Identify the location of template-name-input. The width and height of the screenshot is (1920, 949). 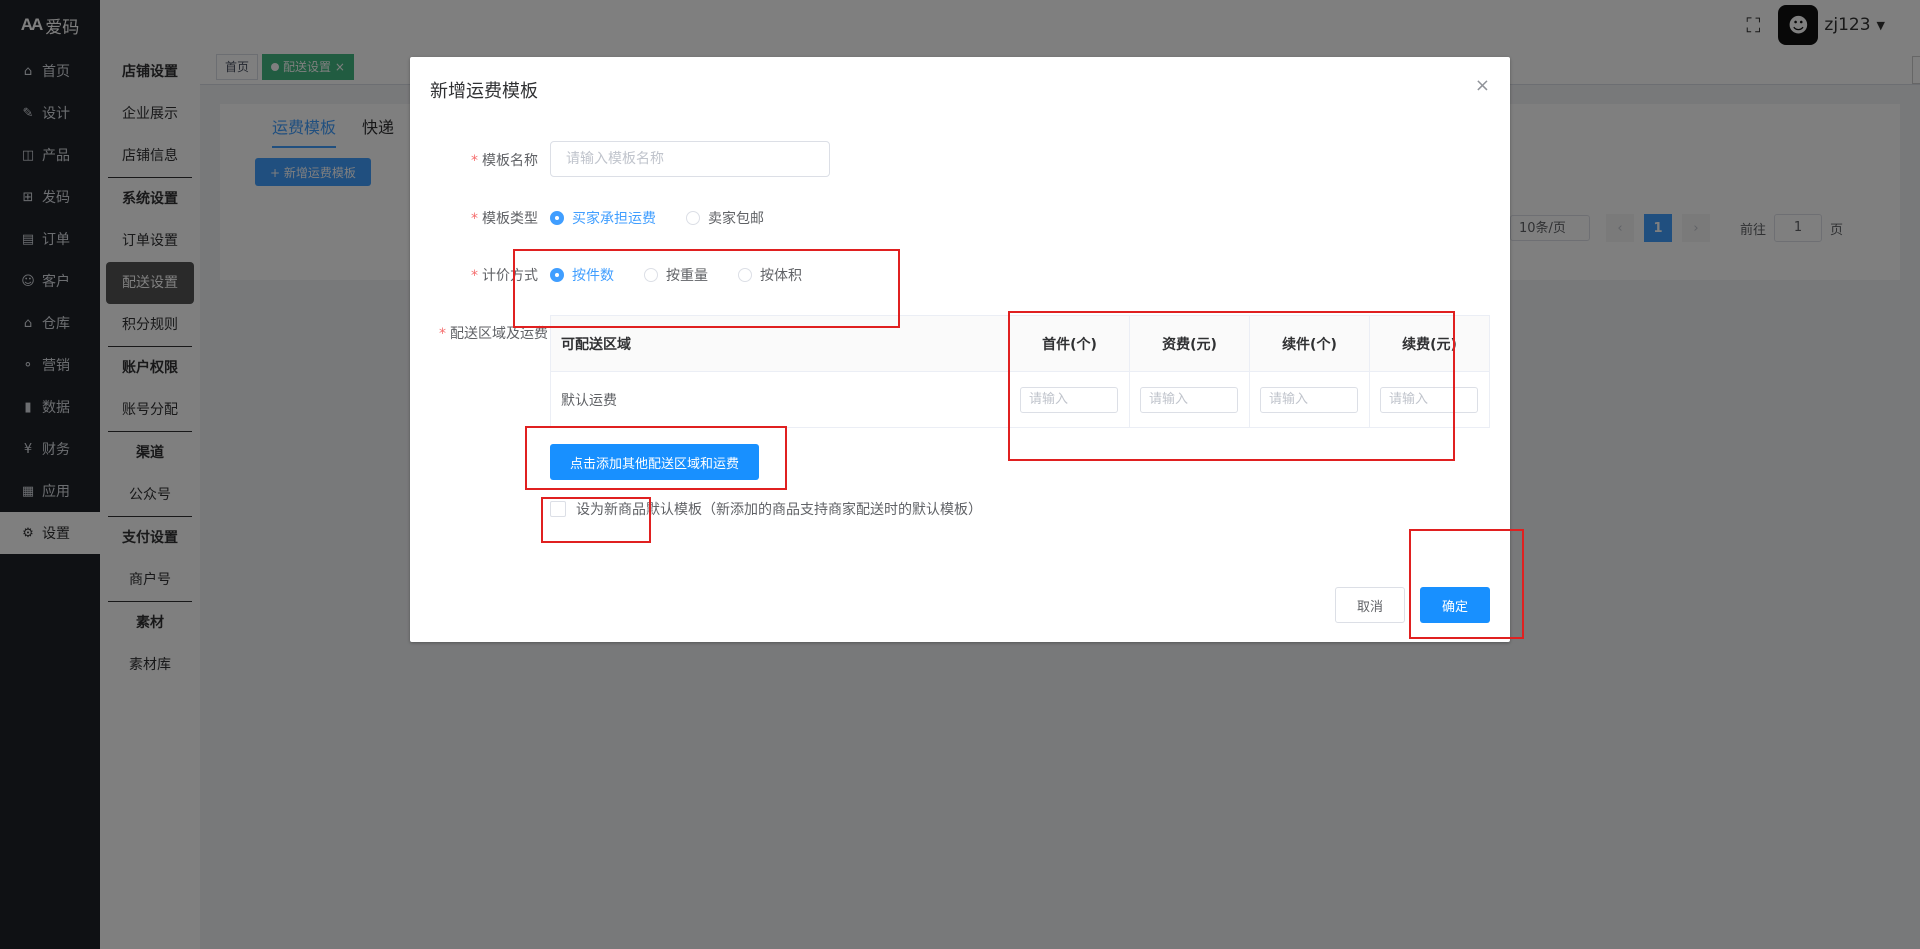
(690, 159).